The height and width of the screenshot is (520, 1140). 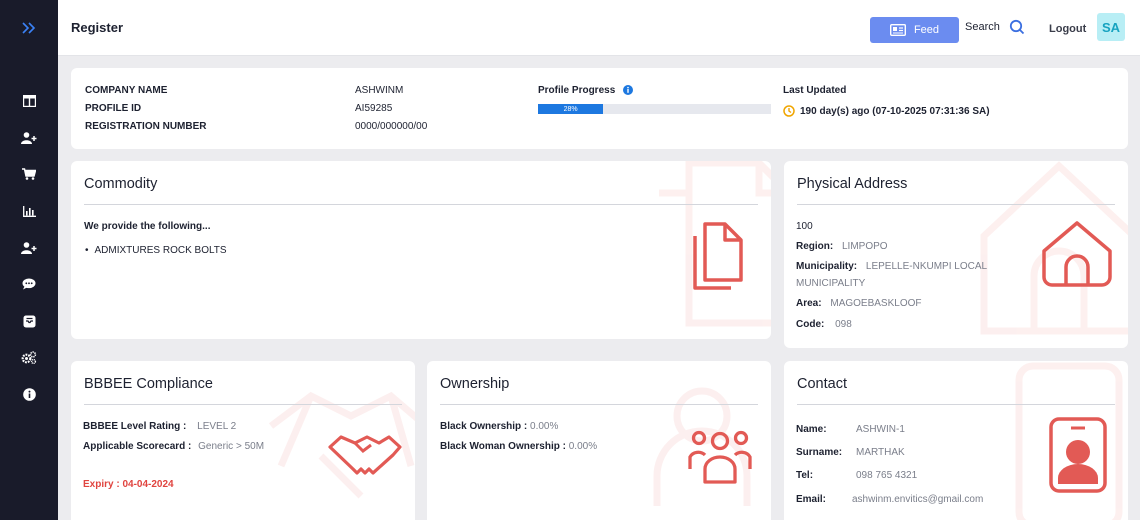 What do you see at coordinates (865, 246) in the screenshot?
I see `region-value: LIMPOPO` at bounding box center [865, 246].